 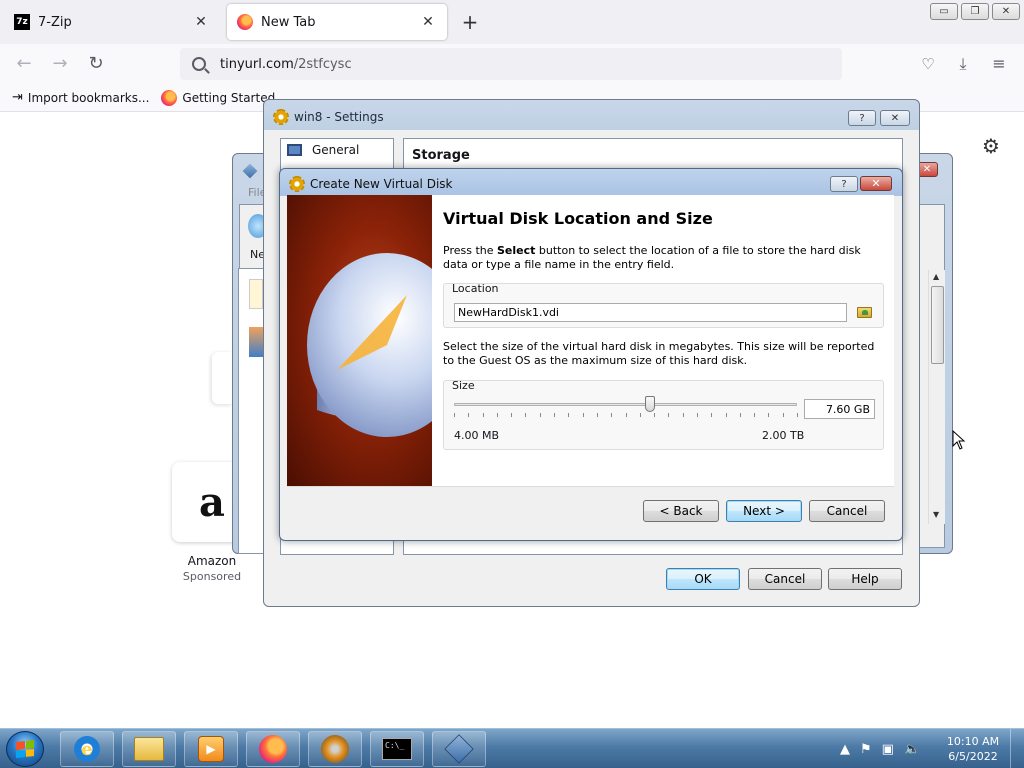 I want to click on volume-muted-icon: 🔈, so click(x=912, y=749).